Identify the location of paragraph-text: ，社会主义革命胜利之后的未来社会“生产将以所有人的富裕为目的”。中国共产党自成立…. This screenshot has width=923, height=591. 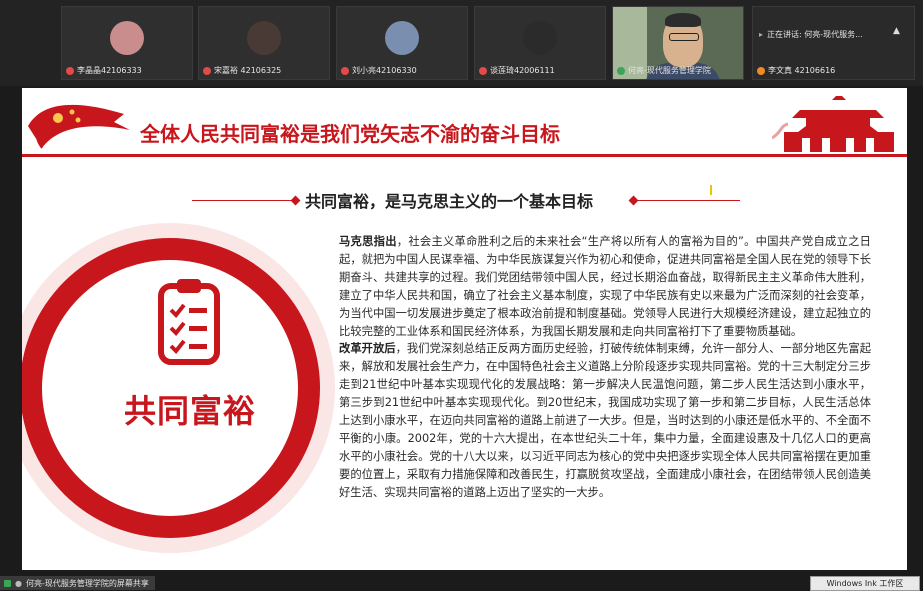
(605, 286).